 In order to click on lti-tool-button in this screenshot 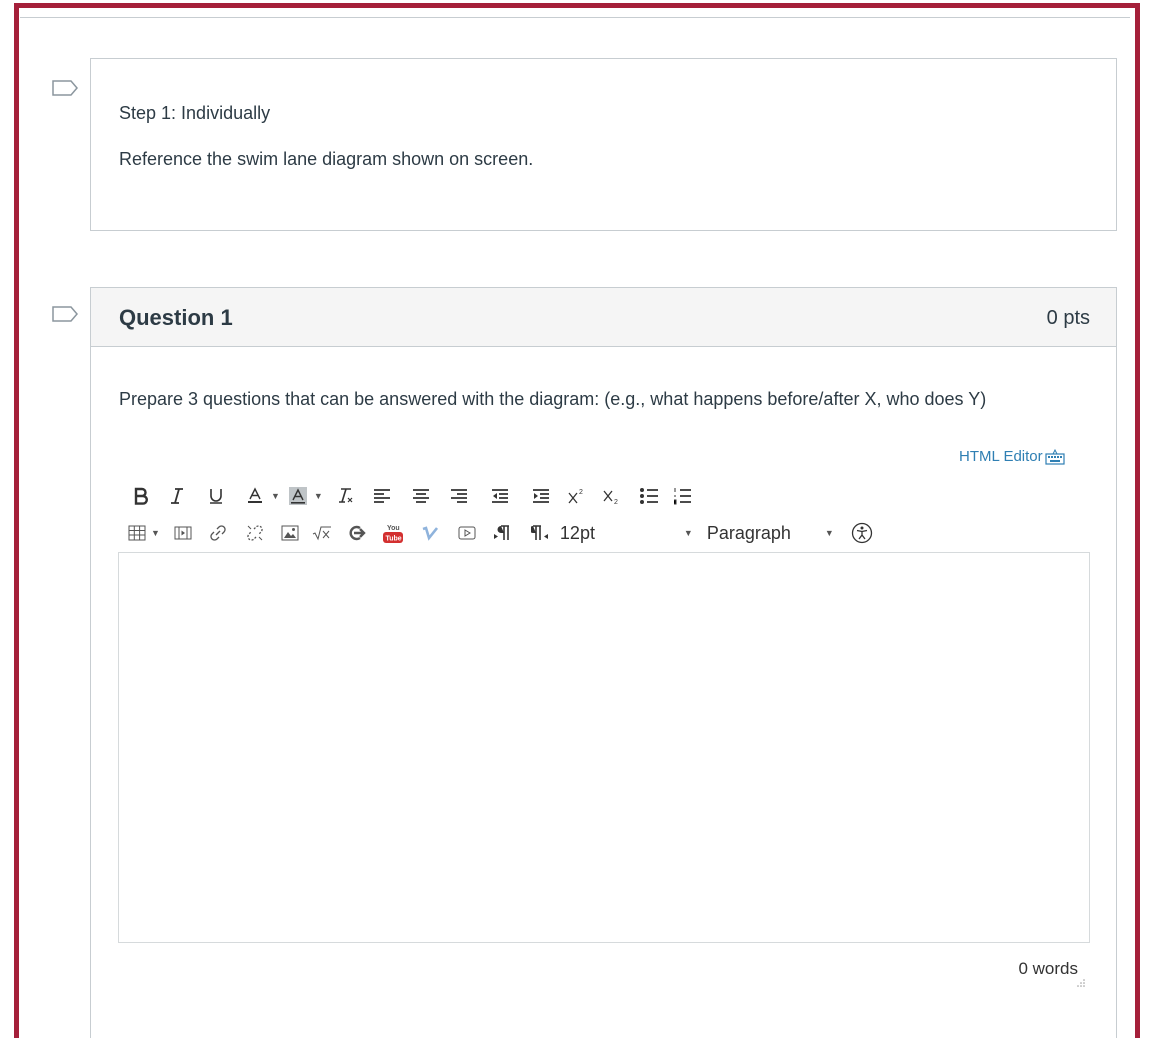, I will do `click(357, 533)`.